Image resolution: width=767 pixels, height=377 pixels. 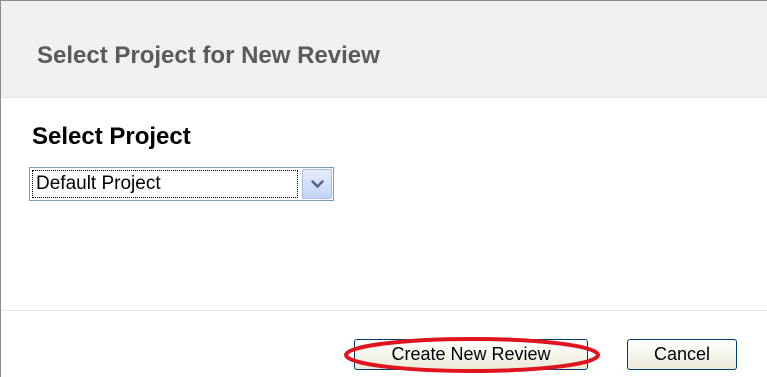 What do you see at coordinates (208, 55) in the screenshot?
I see `dialog-title: Select Project for New Review` at bounding box center [208, 55].